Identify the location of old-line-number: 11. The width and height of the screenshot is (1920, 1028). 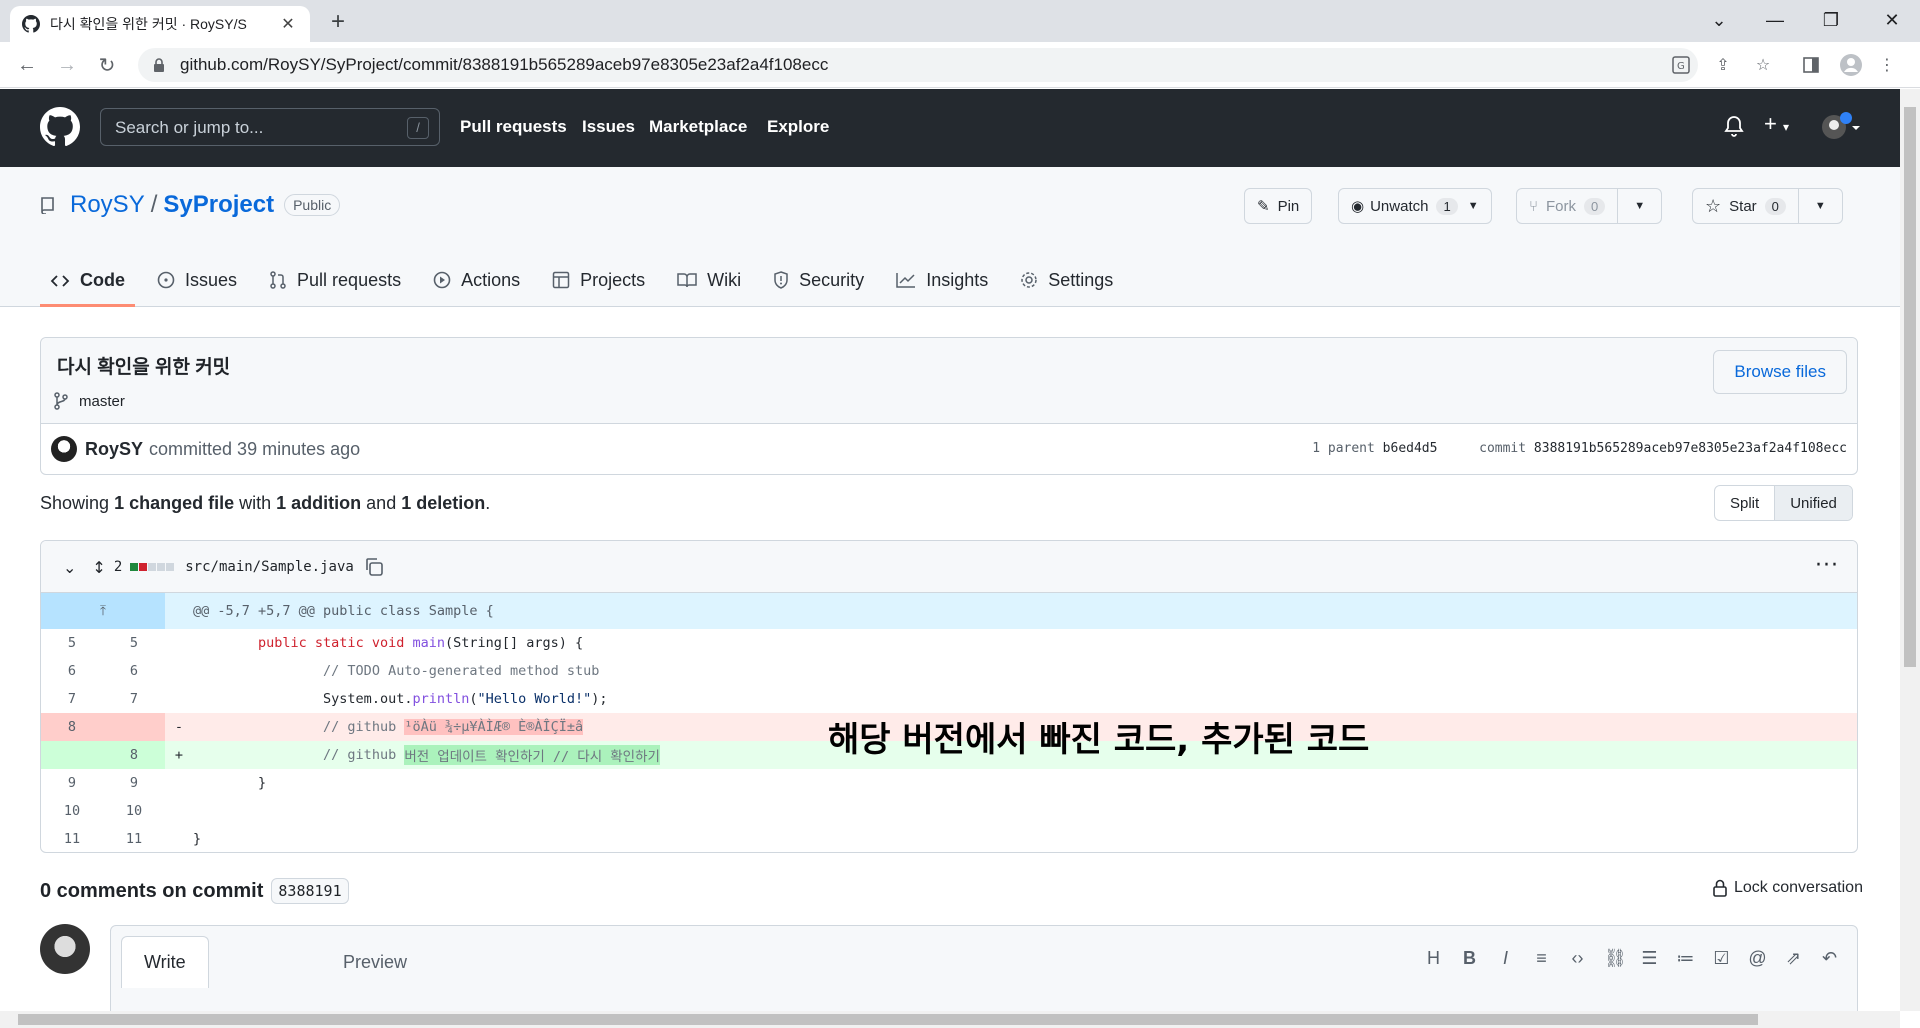
(72, 838).